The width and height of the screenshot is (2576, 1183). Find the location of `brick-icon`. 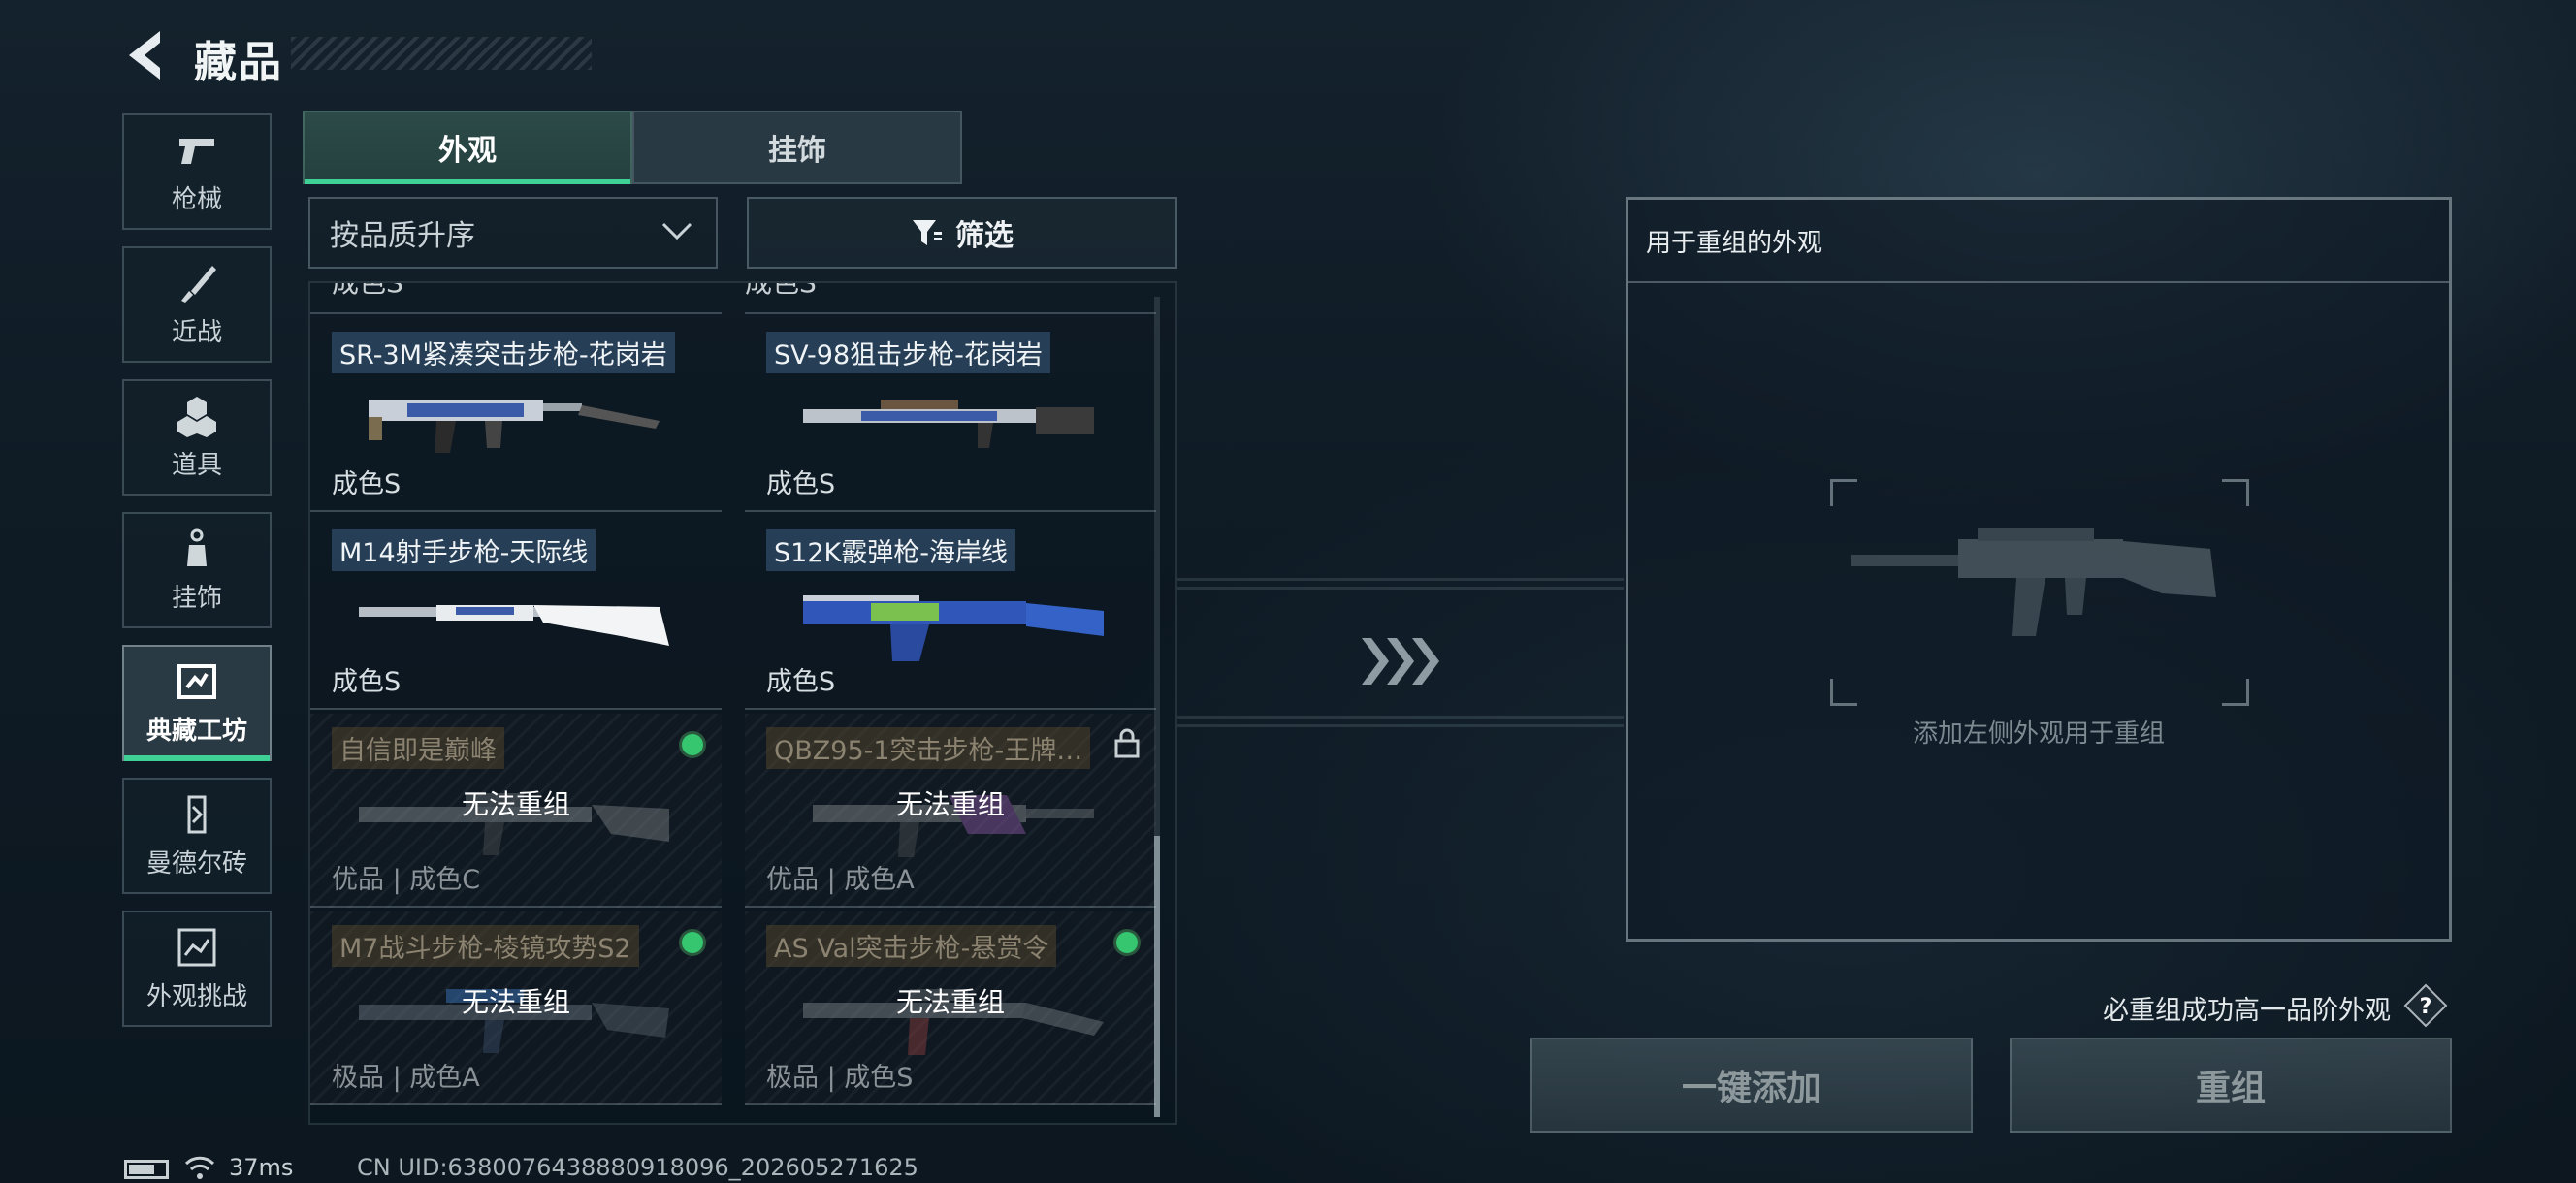

brick-icon is located at coordinates (197, 814).